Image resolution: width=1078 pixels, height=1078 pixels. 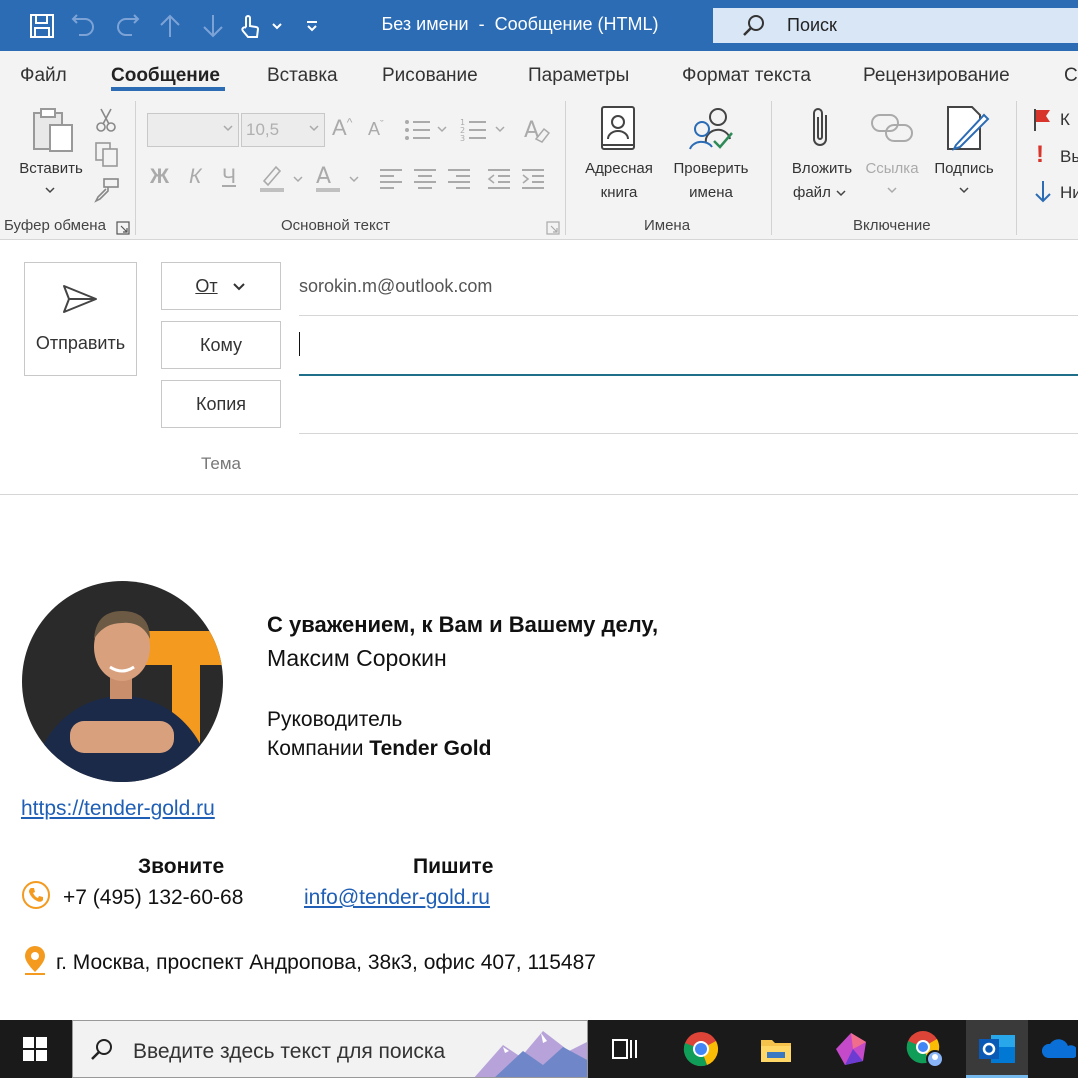 I want to click on to-button: Кому, so click(x=221, y=345).